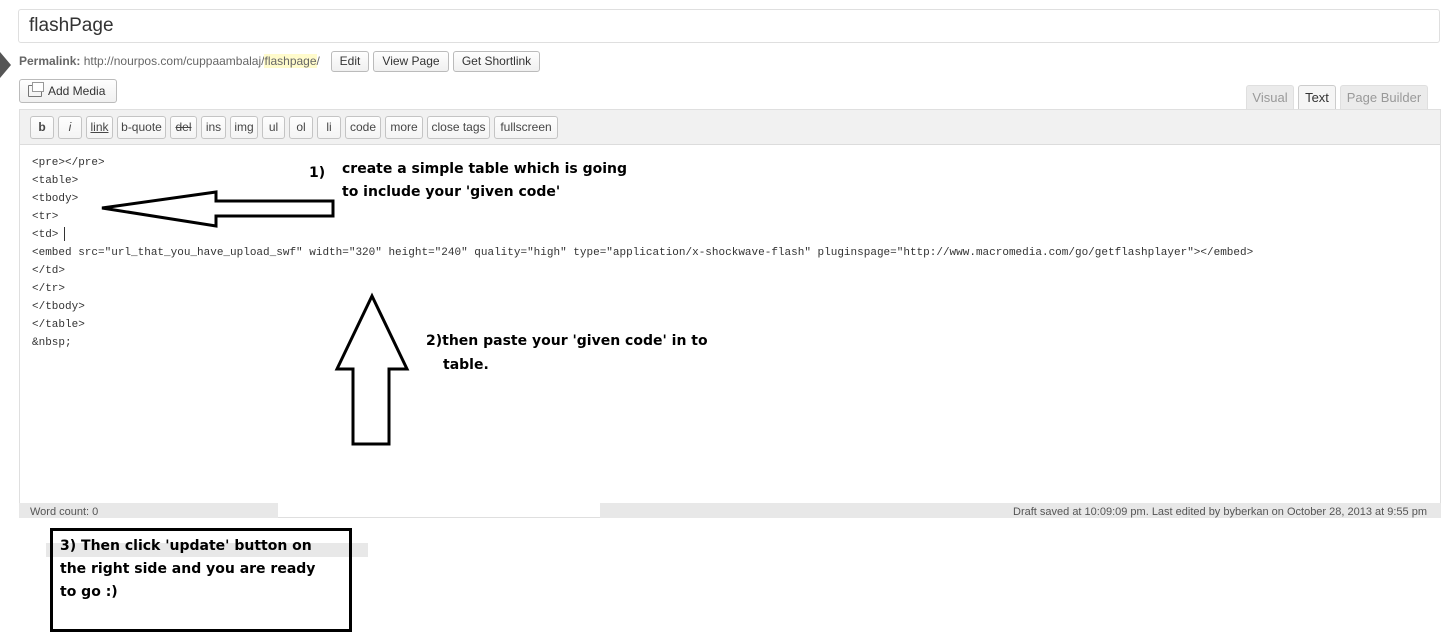 Image resolution: width=1452 pixels, height=637 pixels. I want to click on step2-line1: 2)then paste your 'given code' in to, so click(567, 341).